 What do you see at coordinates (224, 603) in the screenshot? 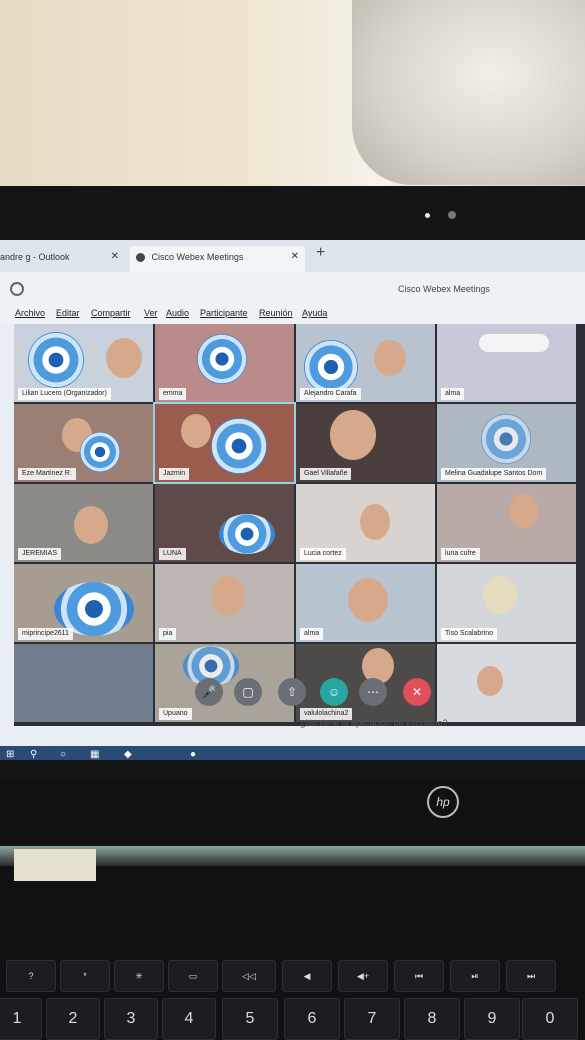
I see `video-tile: pia` at bounding box center [224, 603].